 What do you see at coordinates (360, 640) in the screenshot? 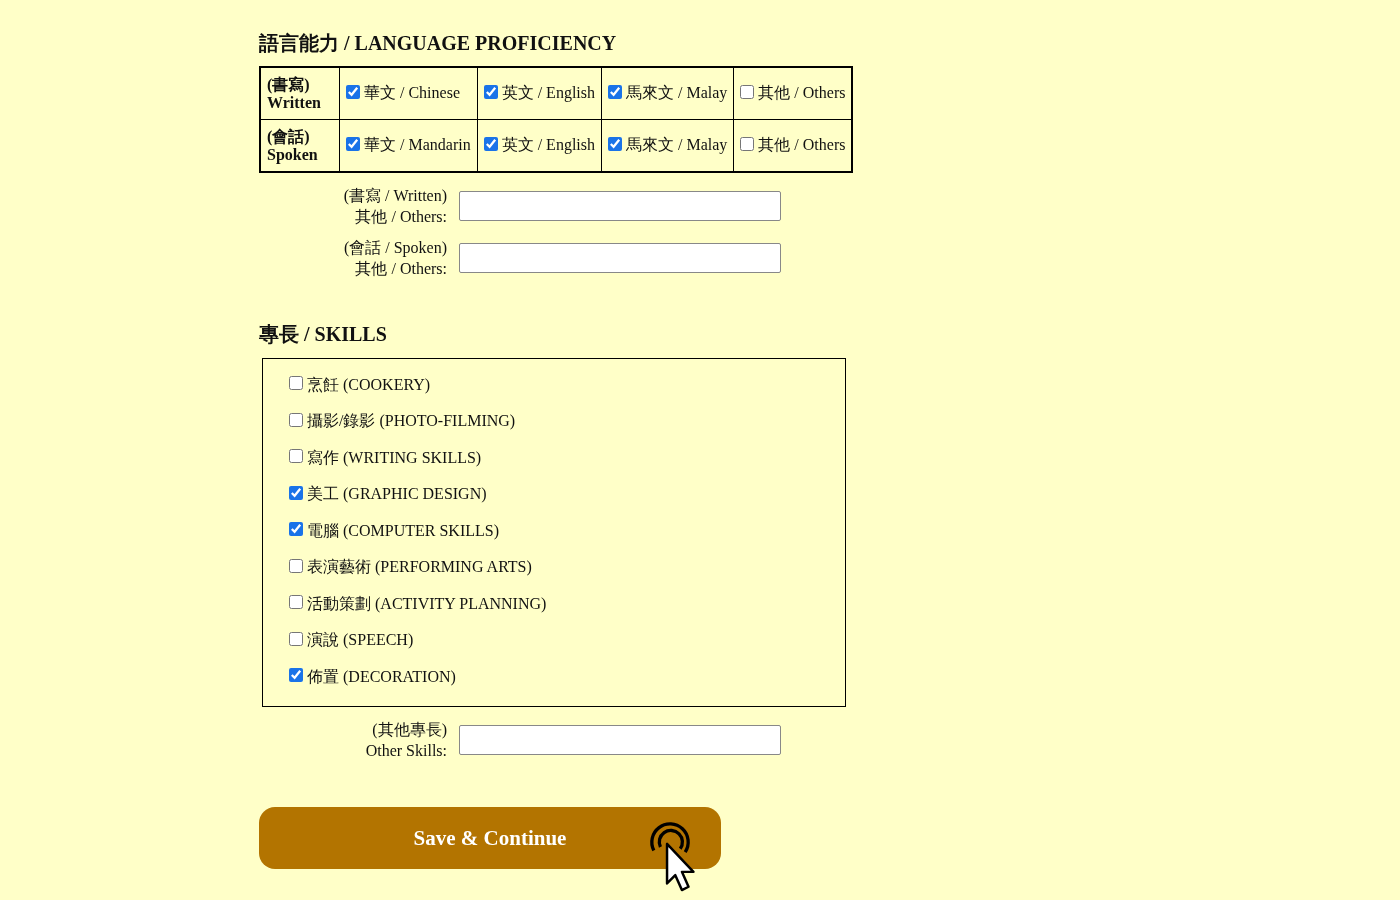
I see `checkbox-label: 演說 (SPEECH)` at bounding box center [360, 640].